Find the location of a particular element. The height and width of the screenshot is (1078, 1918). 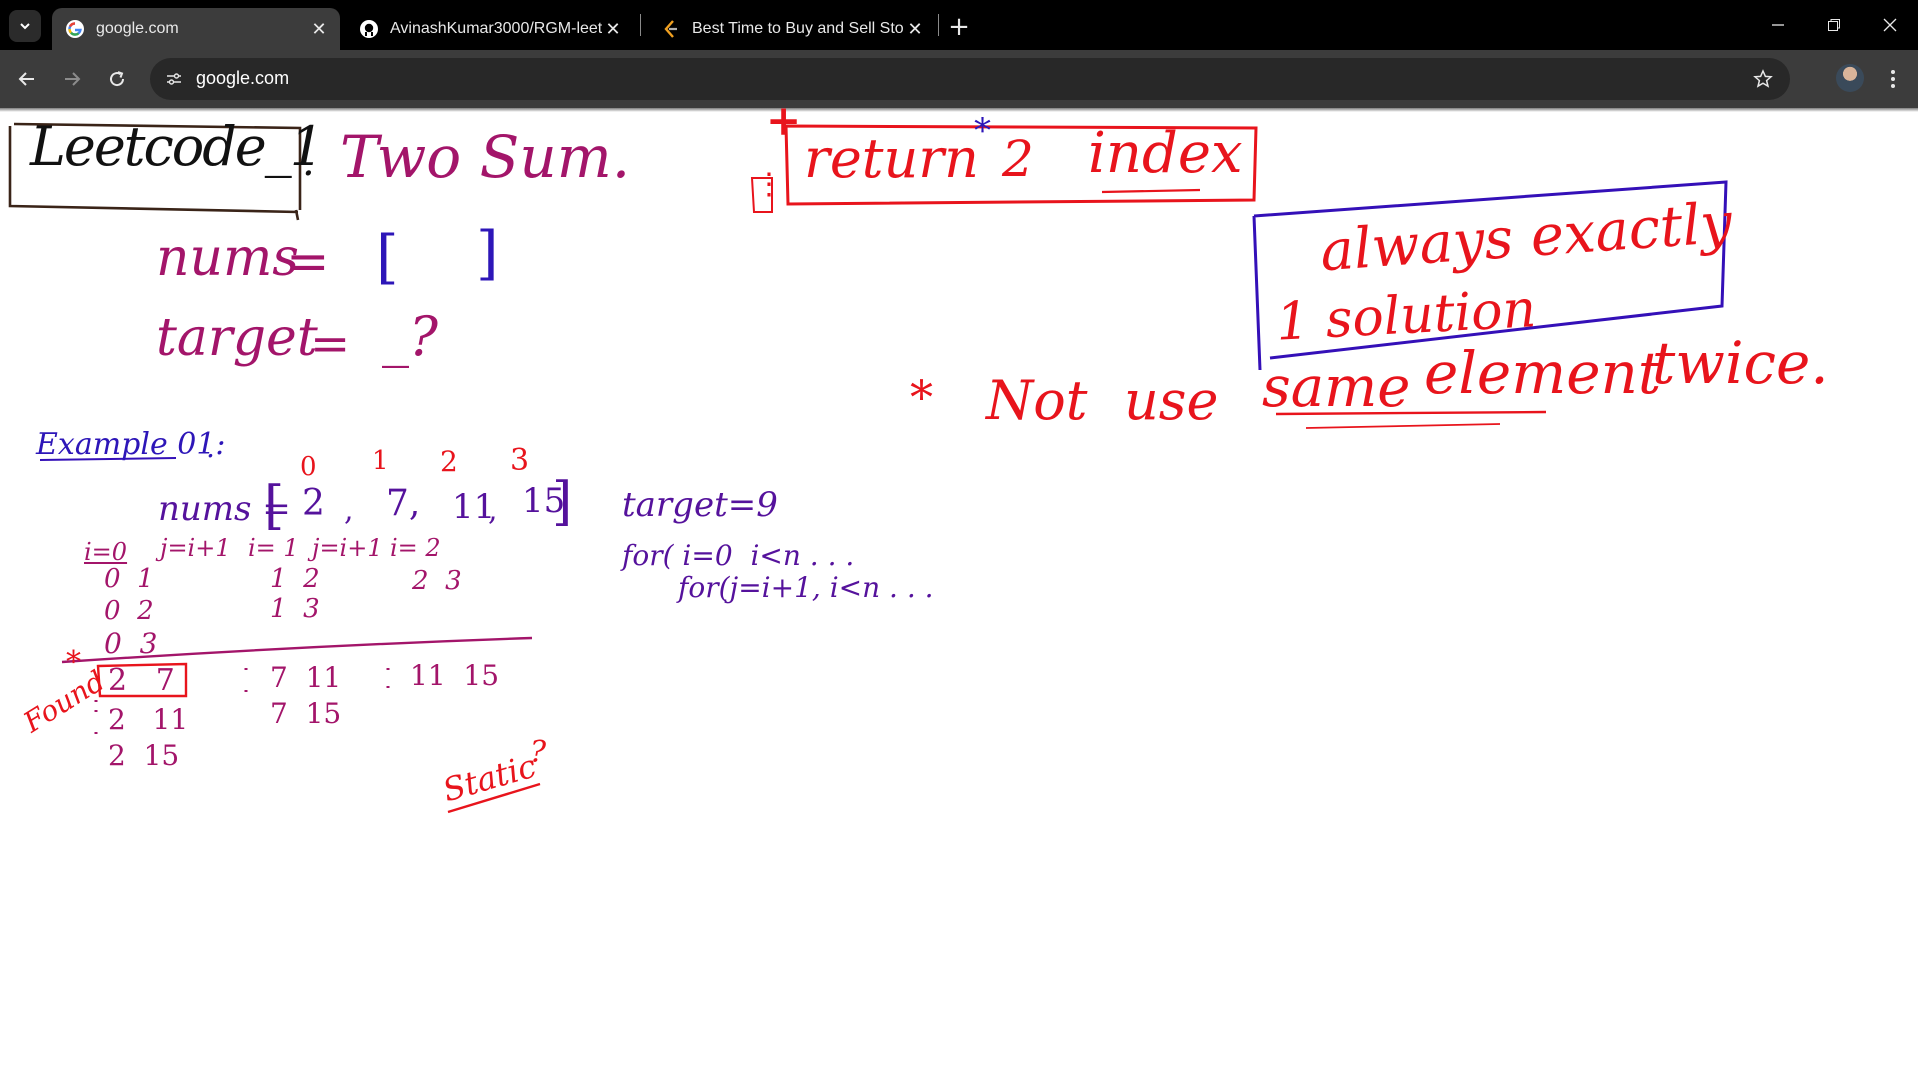

new-tab-button: + is located at coordinates (959, 27).